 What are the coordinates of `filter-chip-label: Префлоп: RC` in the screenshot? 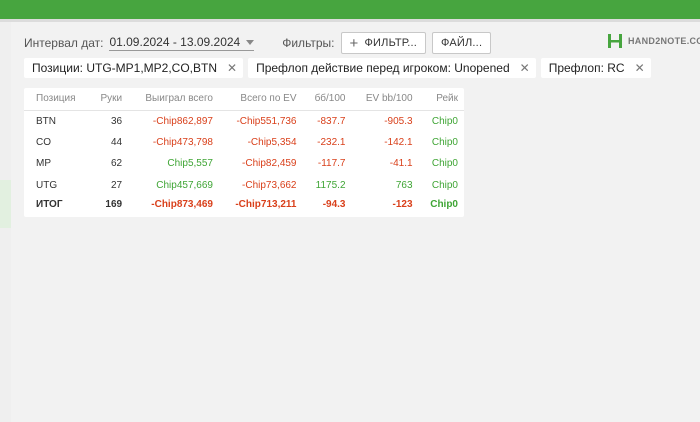 It's located at (586, 68).